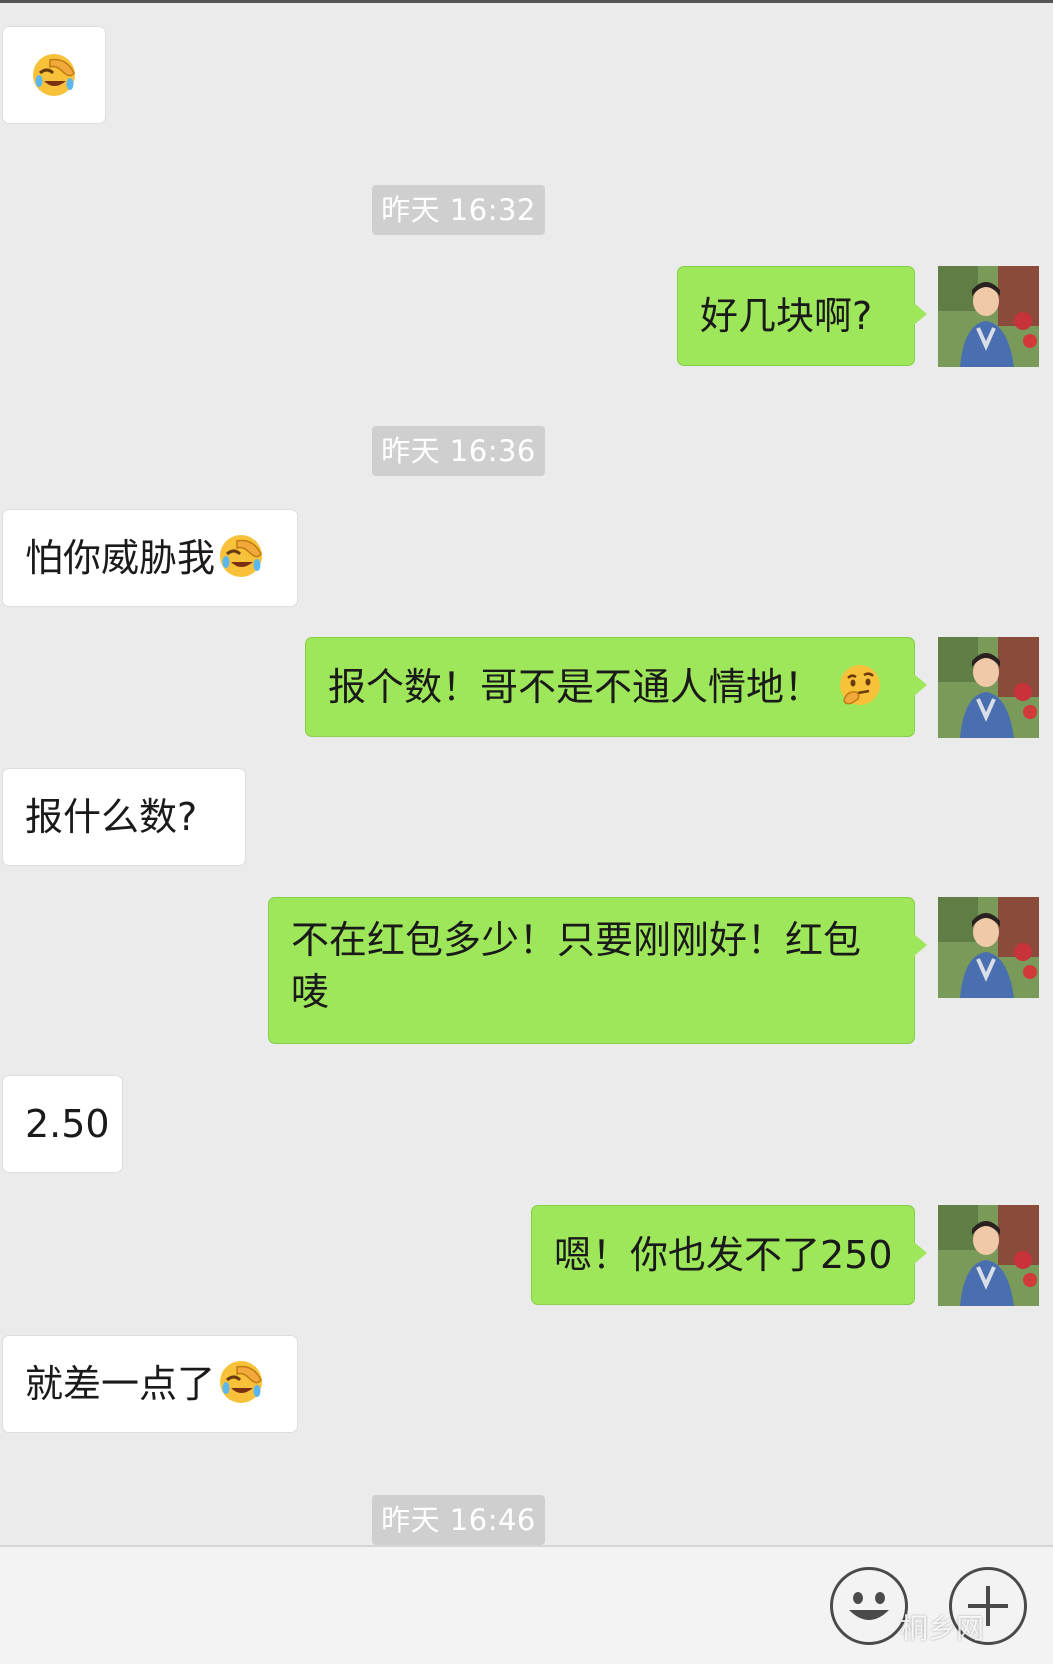 The width and height of the screenshot is (1053, 1664). I want to click on smiley-face-icon, so click(869, 1606).